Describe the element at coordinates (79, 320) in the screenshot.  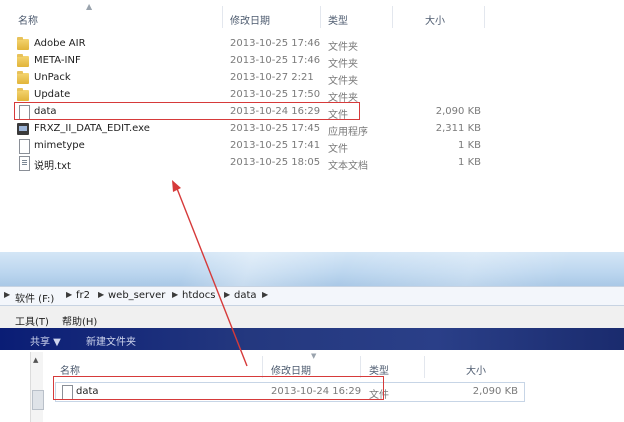
I see `menu-help: 帮助(H)` at that location.